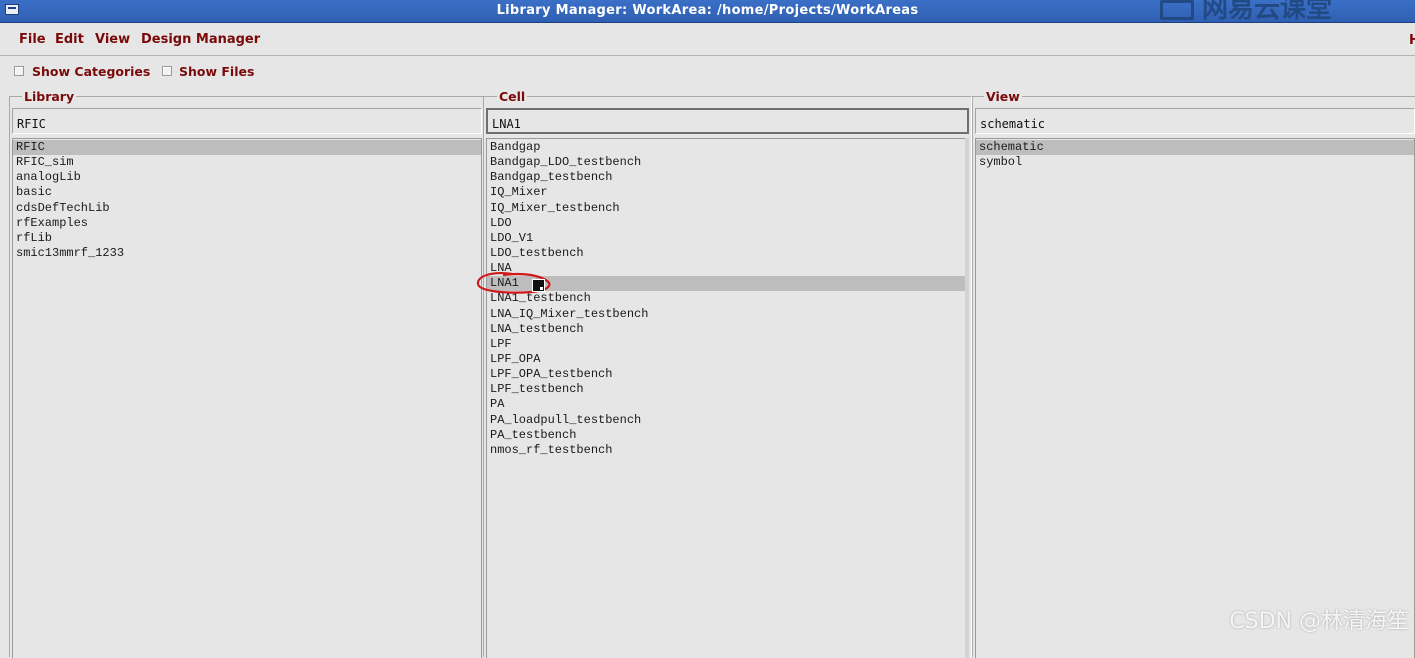 This screenshot has width=1415, height=658. I want to click on show-files-checkbox-icon, so click(167, 71).